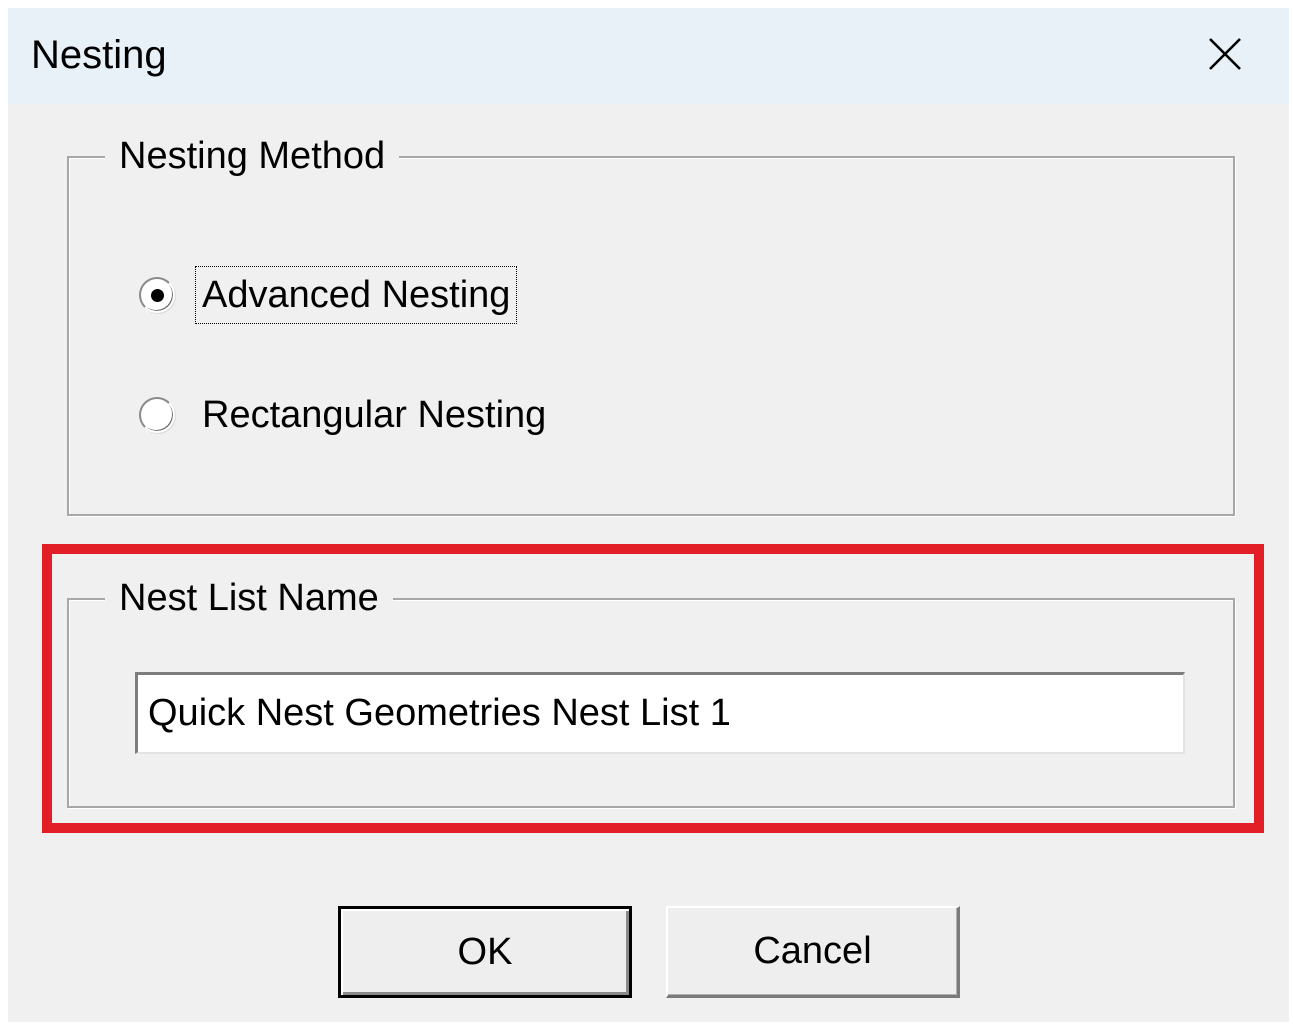  I want to click on dialog-title: Nesting, so click(99, 55).